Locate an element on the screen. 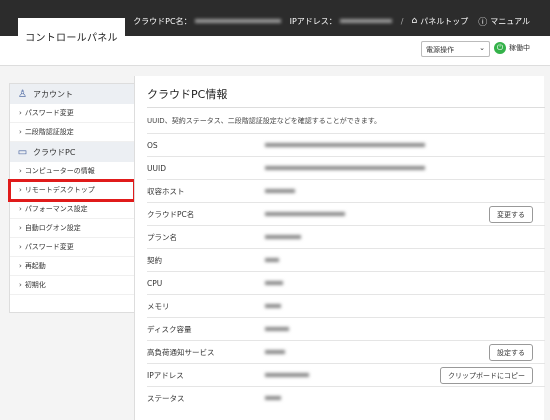 Image resolution: width=550 pixels, height=420 pixels. sidebar-item-label: パフォーマンス設定 is located at coordinates (56, 209).